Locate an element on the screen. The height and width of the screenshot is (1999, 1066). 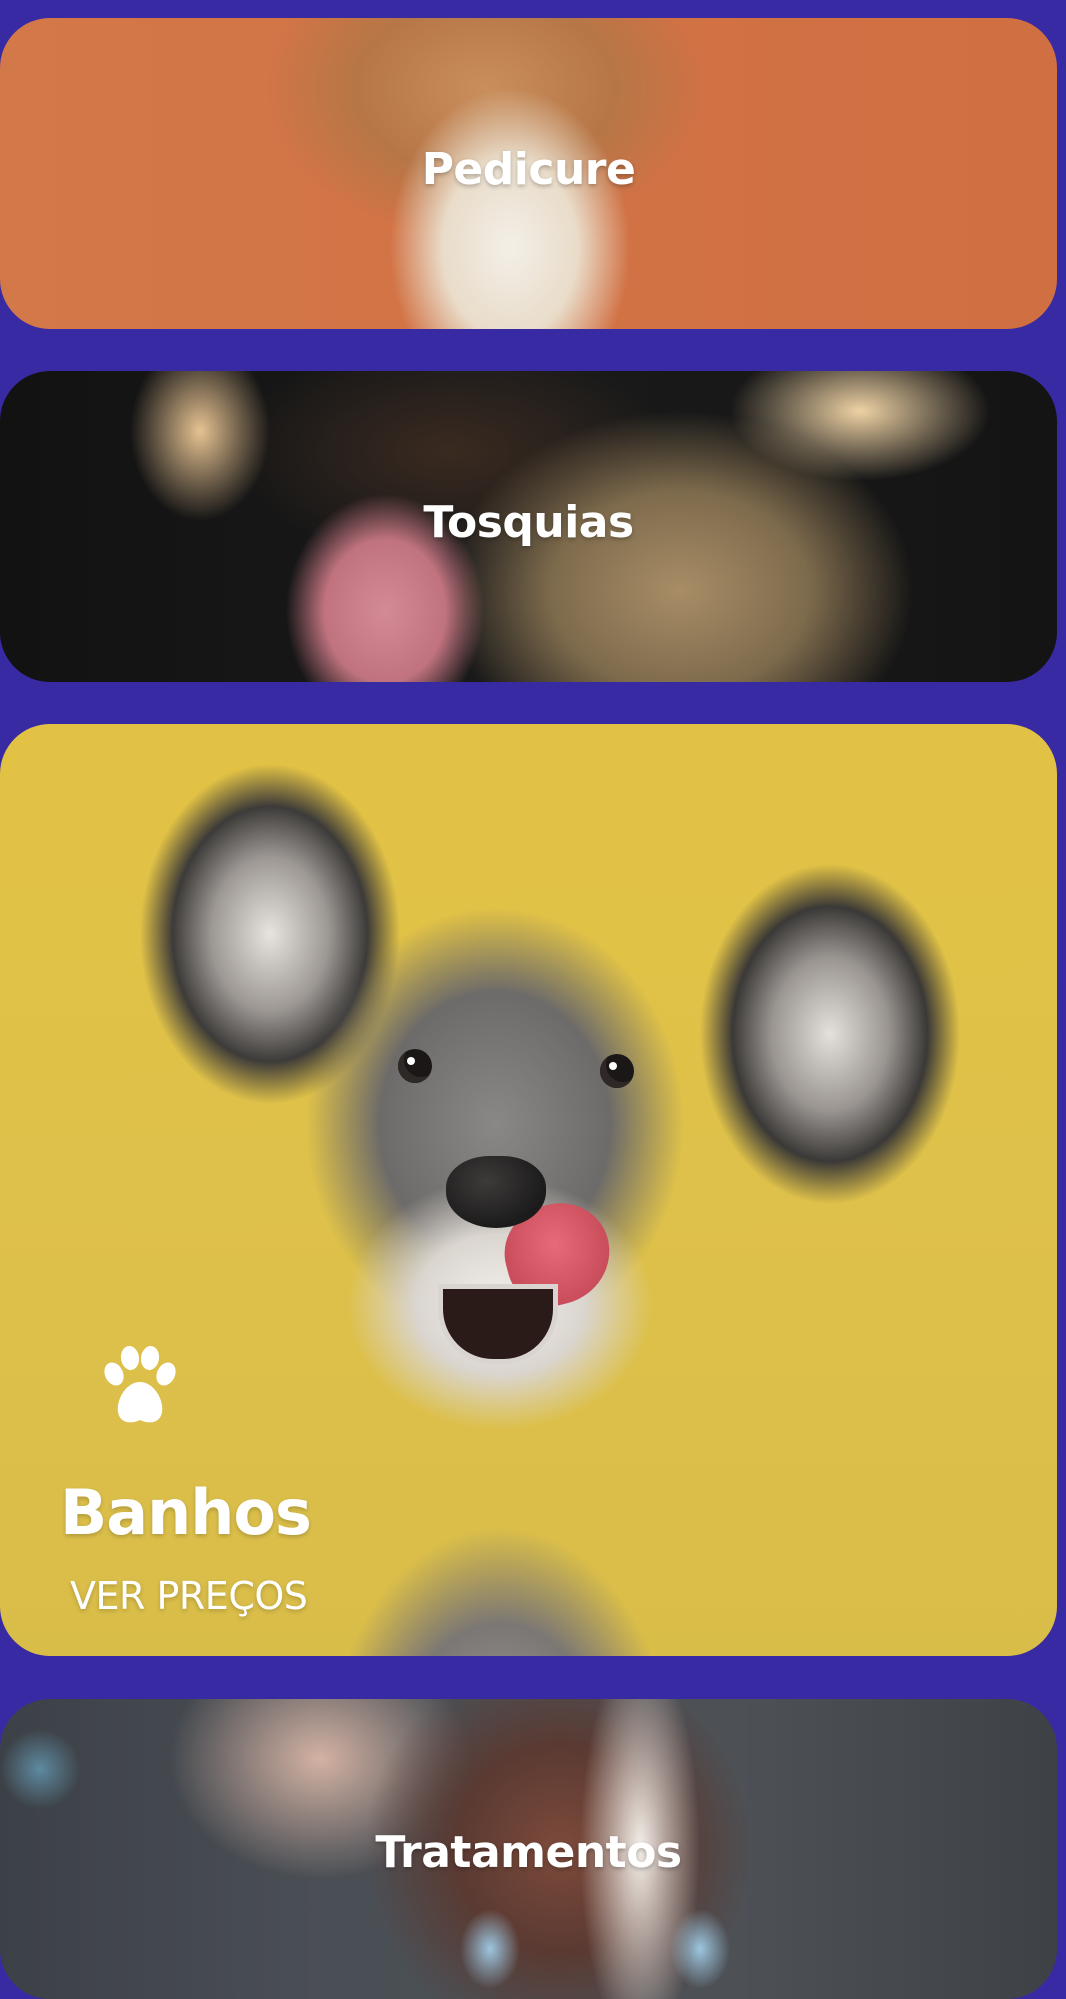
see-prices-link: VER PREÇOS is located at coordinates (189, 1596).